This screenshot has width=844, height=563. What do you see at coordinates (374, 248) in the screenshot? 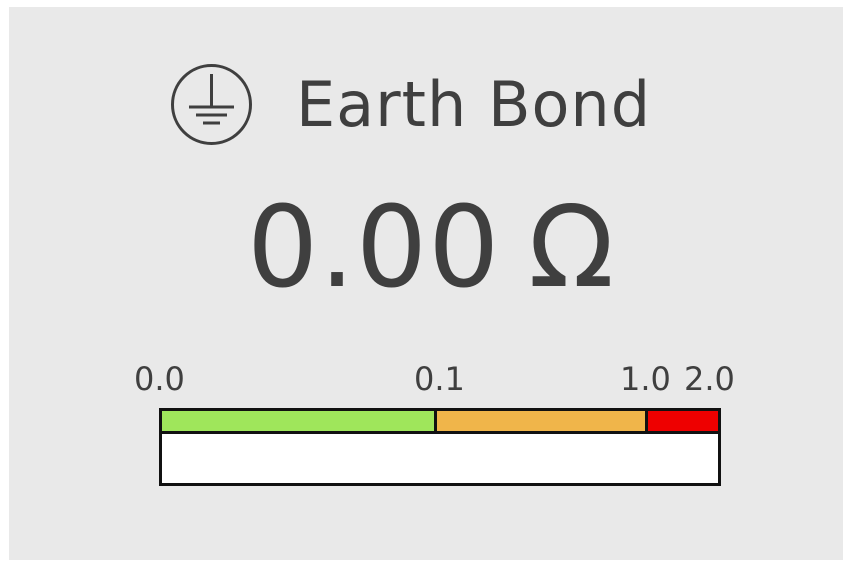
I see `reading-value: 0.00` at bounding box center [374, 248].